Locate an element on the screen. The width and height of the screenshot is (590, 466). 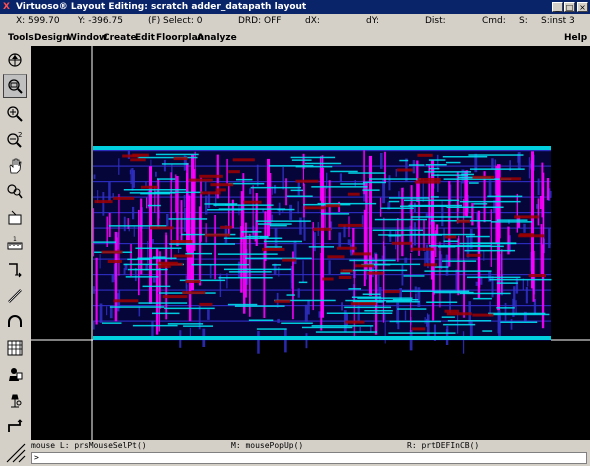
minimize-button: _ is located at coordinates (557, 7).